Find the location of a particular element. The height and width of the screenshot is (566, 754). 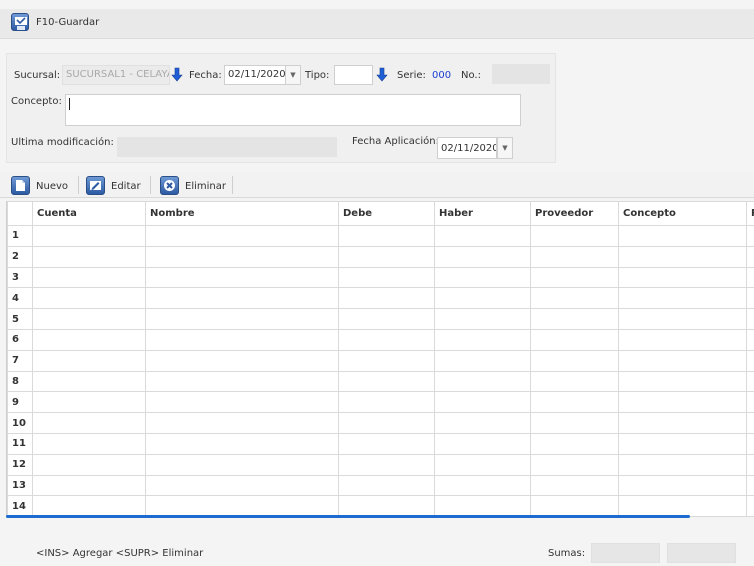

table-row: 1 is located at coordinates (380, 236).